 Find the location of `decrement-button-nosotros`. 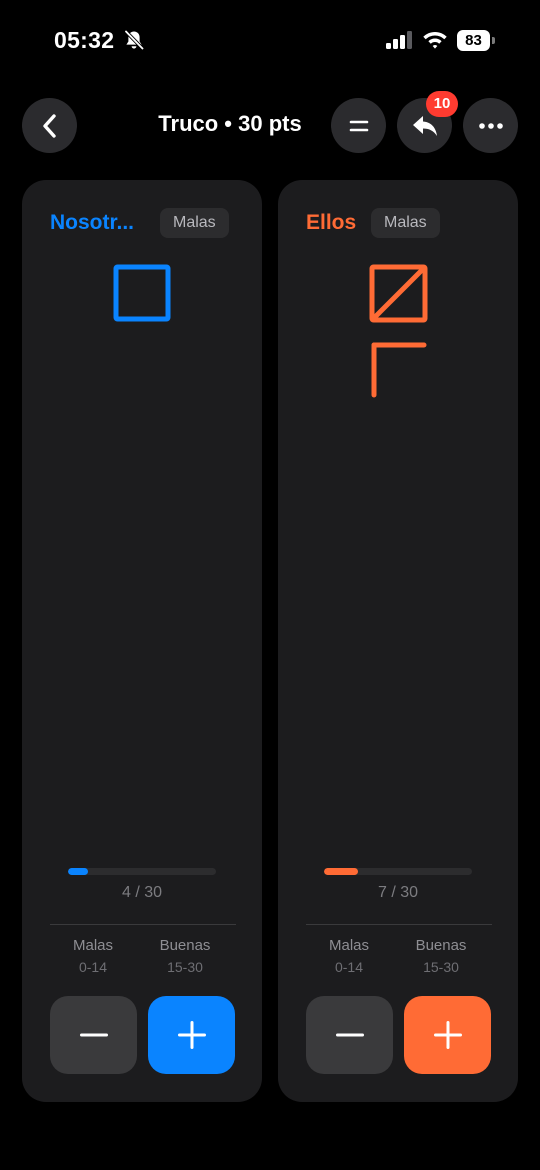

decrement-button-nosotros is located at coordinates (93, 1035).